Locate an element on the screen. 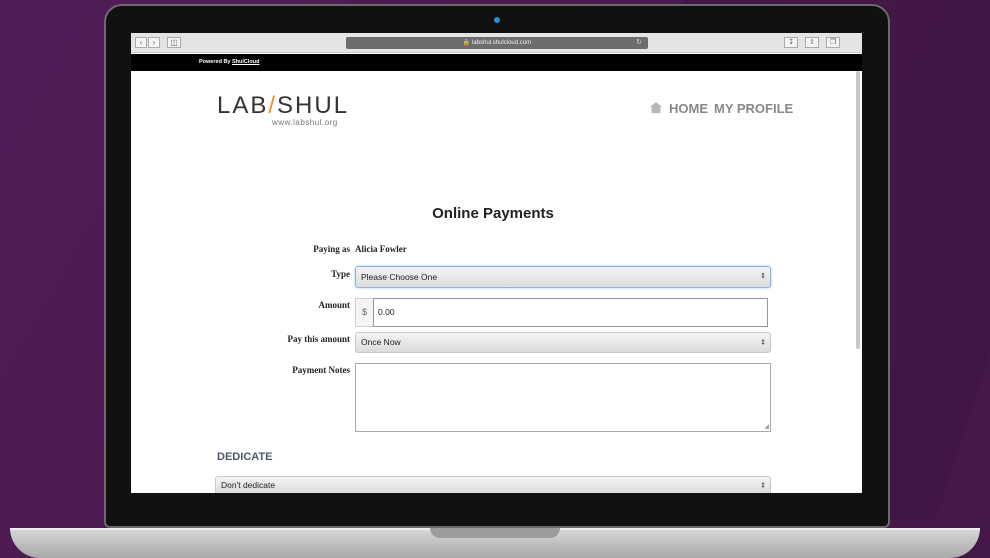  payment-notes-textarea: ◢ is located at coordinates (563, 397).